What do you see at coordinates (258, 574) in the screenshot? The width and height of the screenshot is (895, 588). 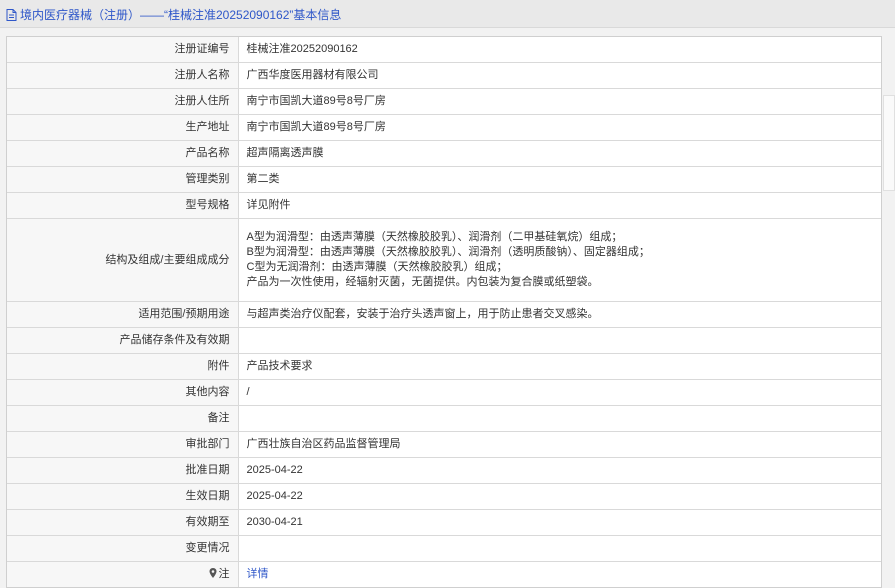 I see `details-link: 详情` at bounding box center [258, 574].